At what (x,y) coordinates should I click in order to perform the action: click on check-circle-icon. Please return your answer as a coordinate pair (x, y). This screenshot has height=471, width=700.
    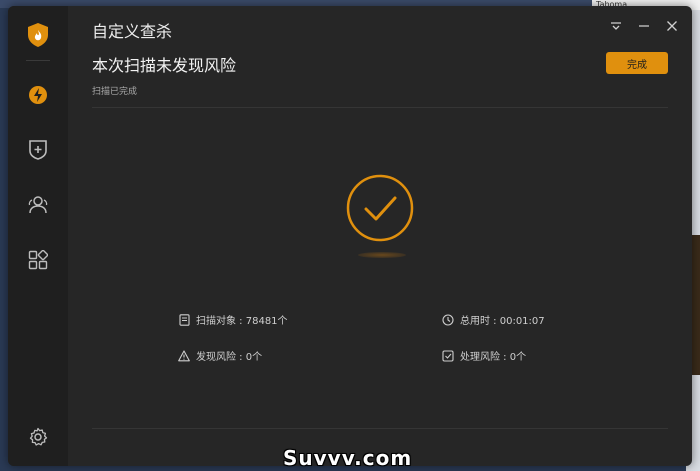
    Looking at the image, I should click on (380, 208).